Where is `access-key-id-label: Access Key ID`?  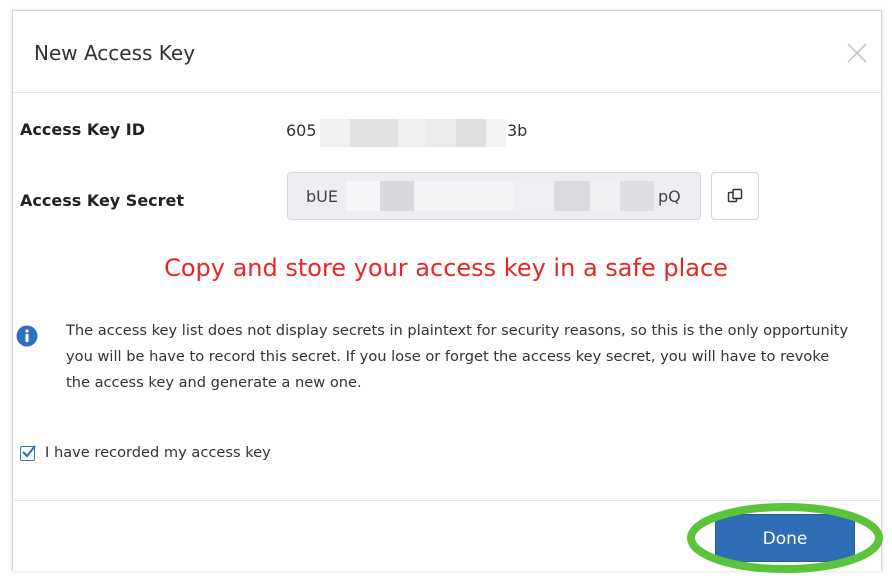
access-key-id-label: Access Key ID is located at coordinates (83, 129).